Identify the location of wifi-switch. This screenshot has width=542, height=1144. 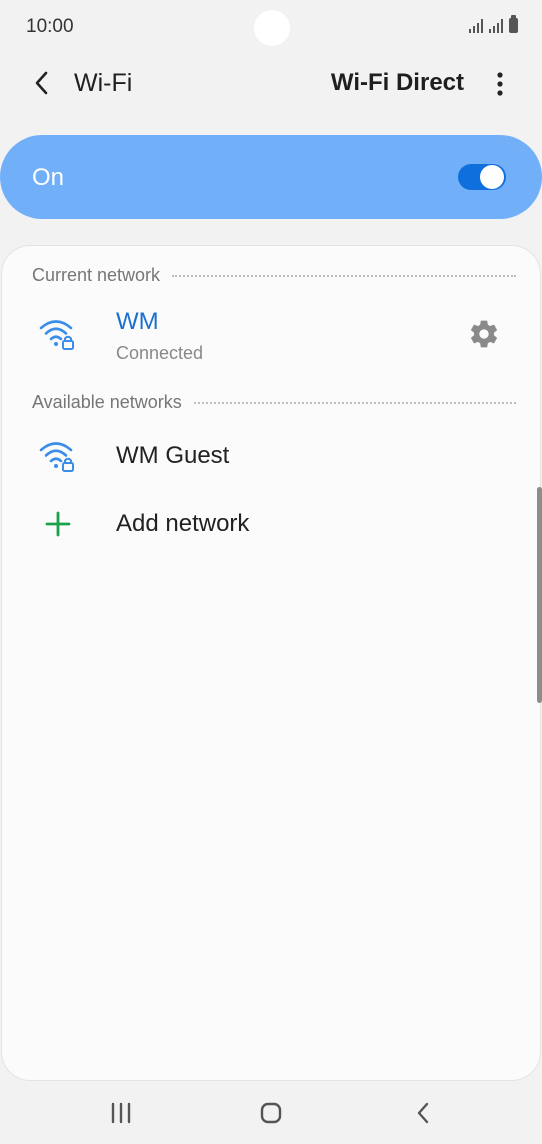
(482, 177).